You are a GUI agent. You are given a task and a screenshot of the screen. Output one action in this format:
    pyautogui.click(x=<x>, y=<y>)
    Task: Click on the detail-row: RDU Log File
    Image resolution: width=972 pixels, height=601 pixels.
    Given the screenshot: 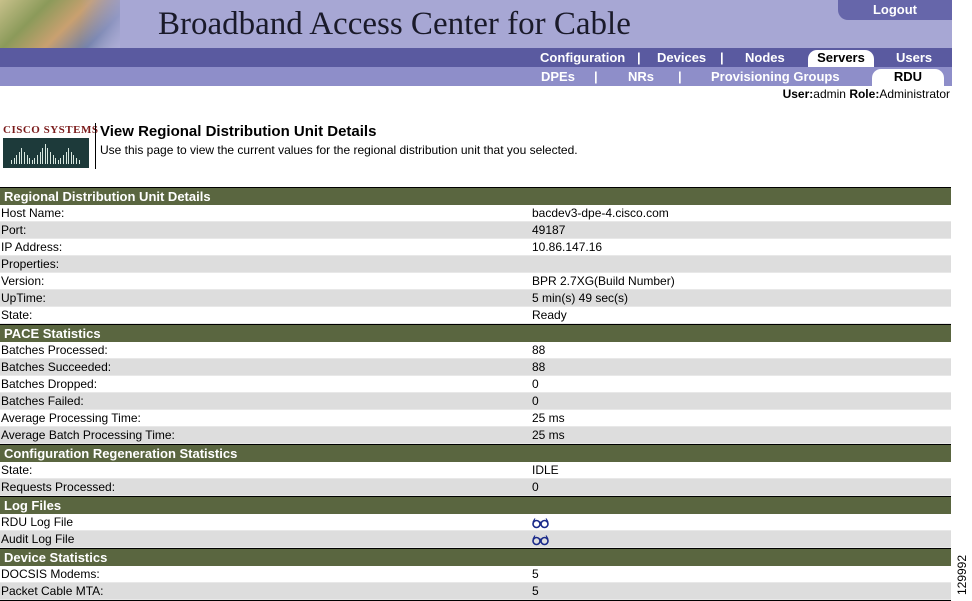 What is the action you would take?
    pyautogui.click(x=475, y=522)
    